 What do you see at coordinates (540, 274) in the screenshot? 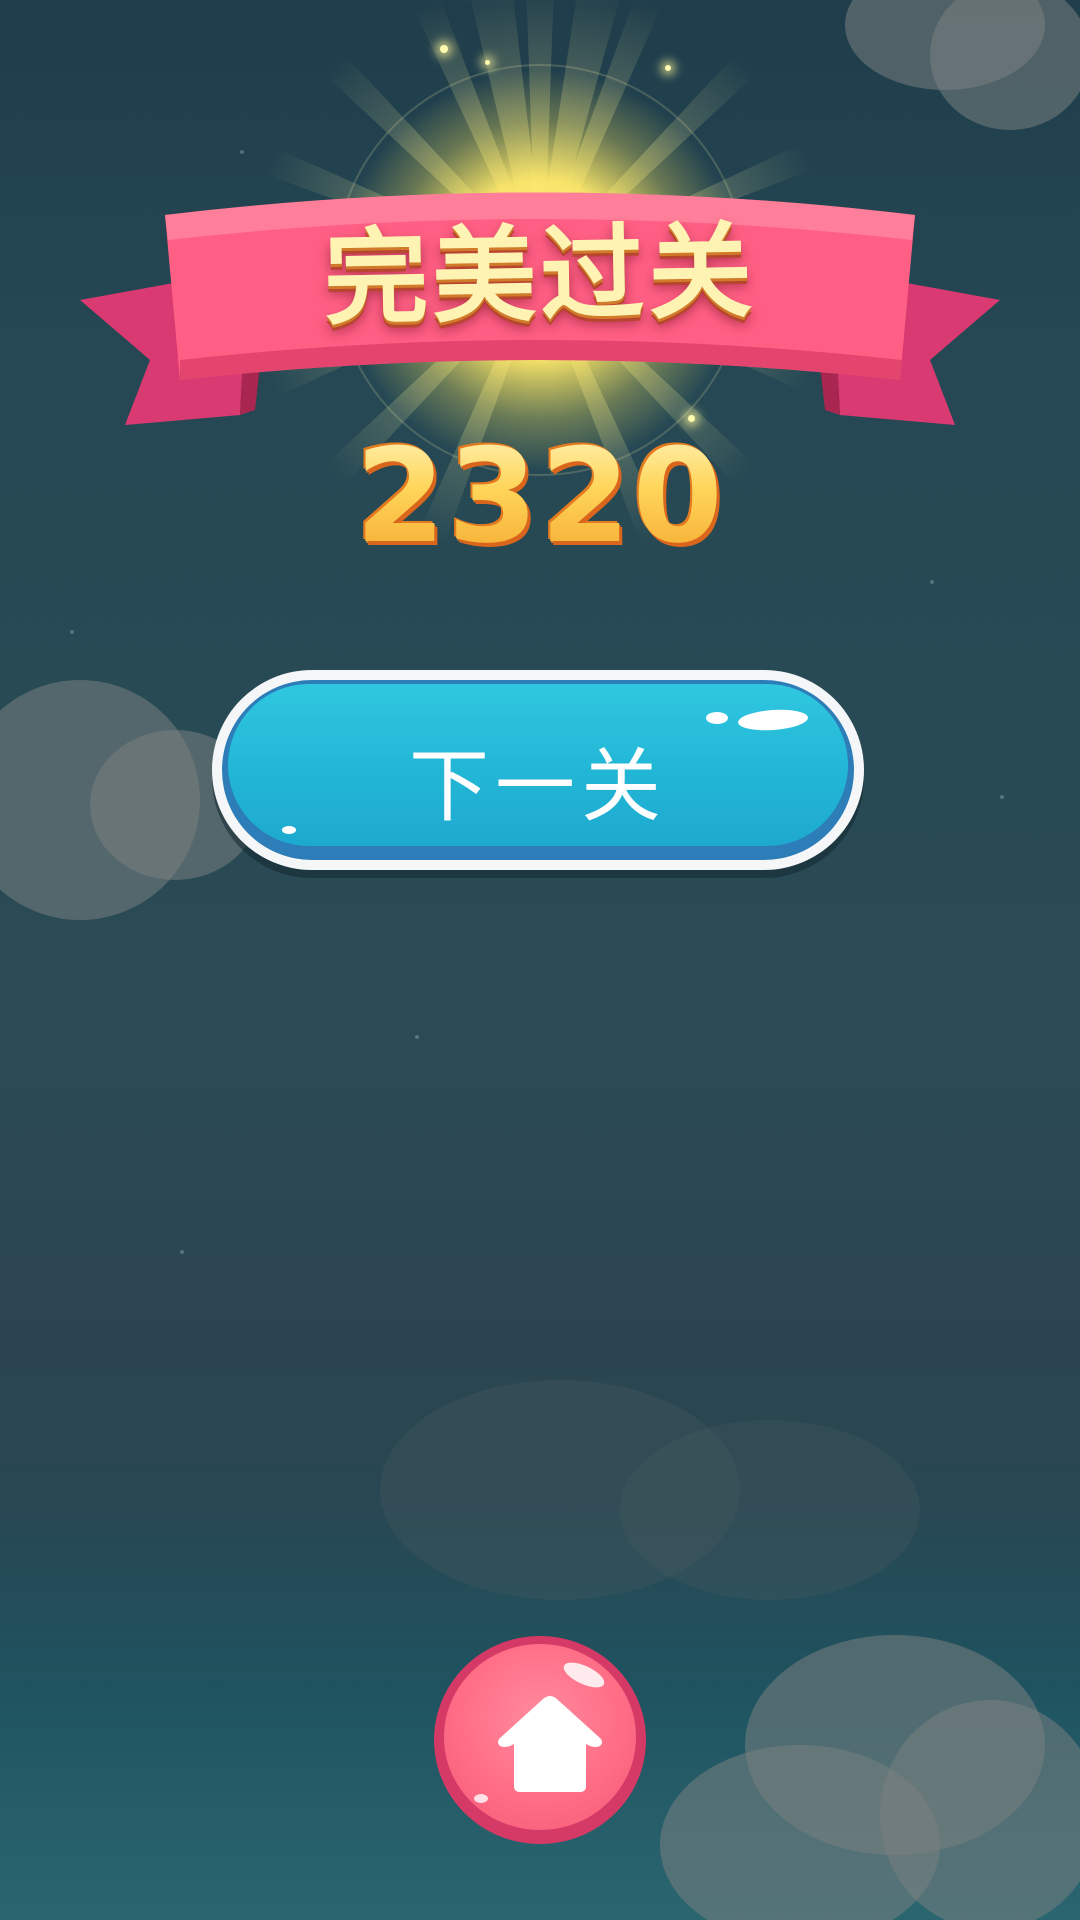
I see `level-complete-title: 完美过关` at bounding box center [540, 274].